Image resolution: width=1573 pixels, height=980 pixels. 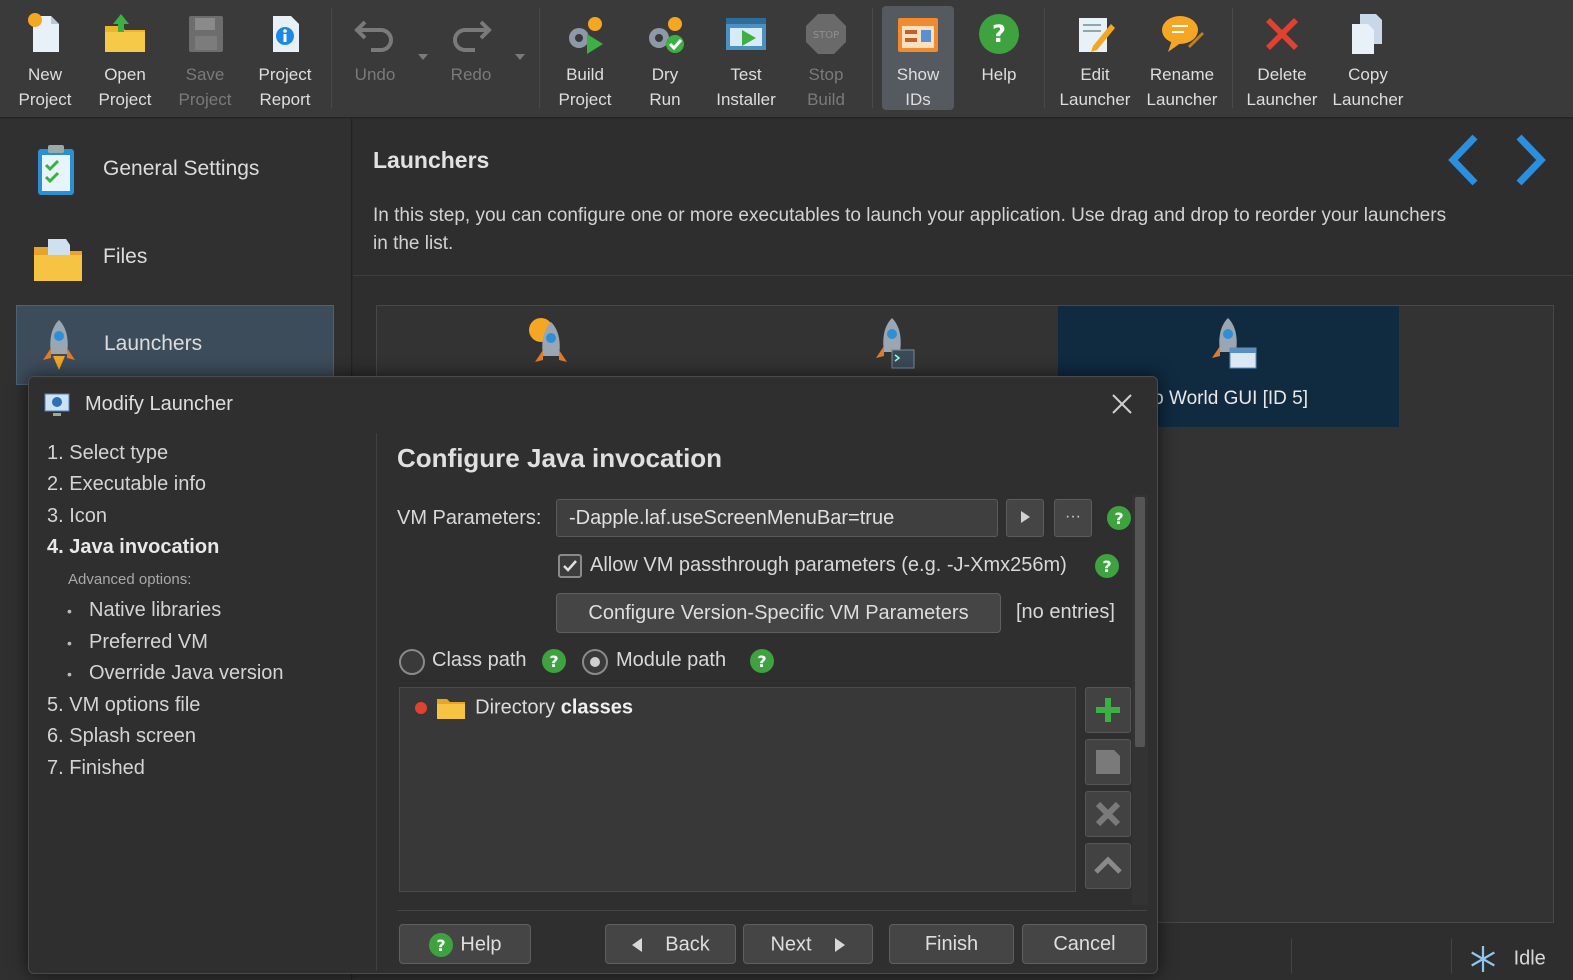 What do you see at coordinates (570, 566) in the screenshot?
I see `vm-passthrough-checkbox` at bounding box center [570, 566].